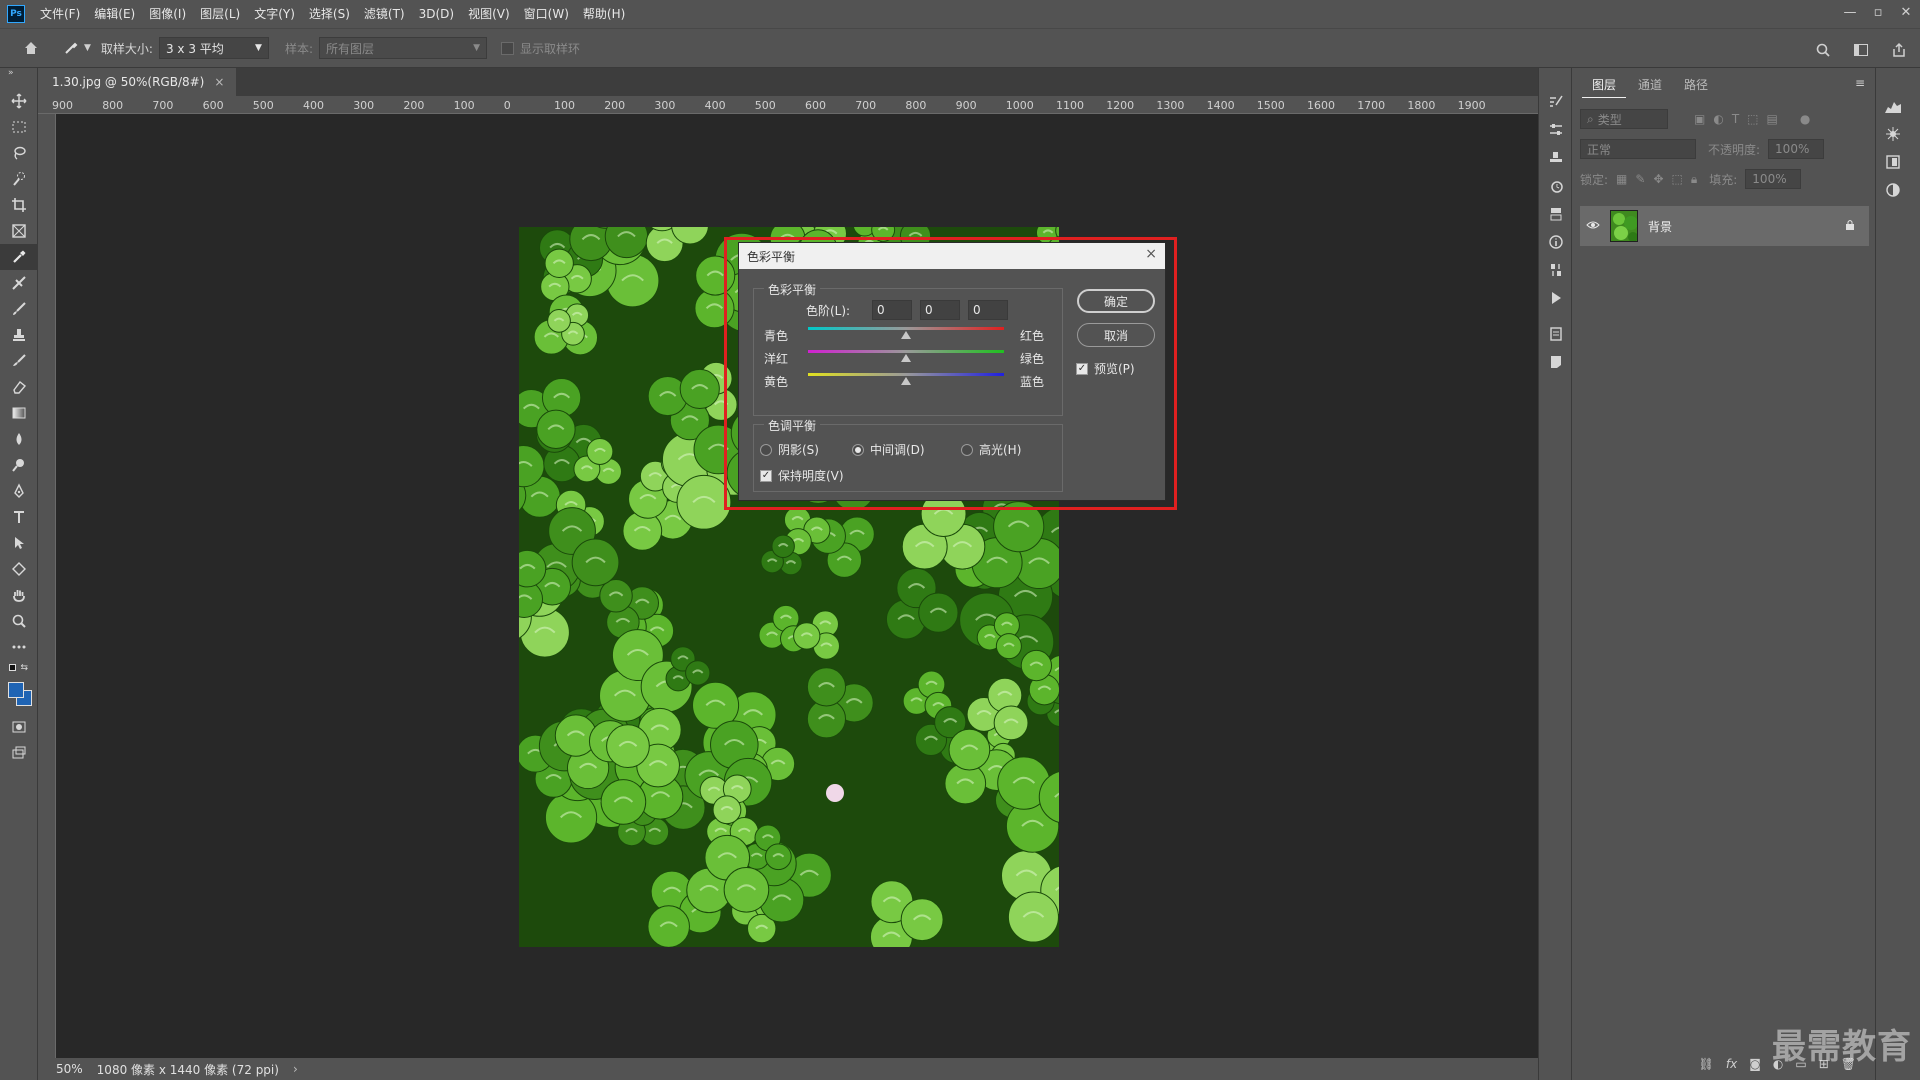 Image resolution: width=1920 pixels, height=1080 pixels. Describe the element at coordinates (295, 1069) in the screenshot. I see `chevron-right-icon: ›` at that location.